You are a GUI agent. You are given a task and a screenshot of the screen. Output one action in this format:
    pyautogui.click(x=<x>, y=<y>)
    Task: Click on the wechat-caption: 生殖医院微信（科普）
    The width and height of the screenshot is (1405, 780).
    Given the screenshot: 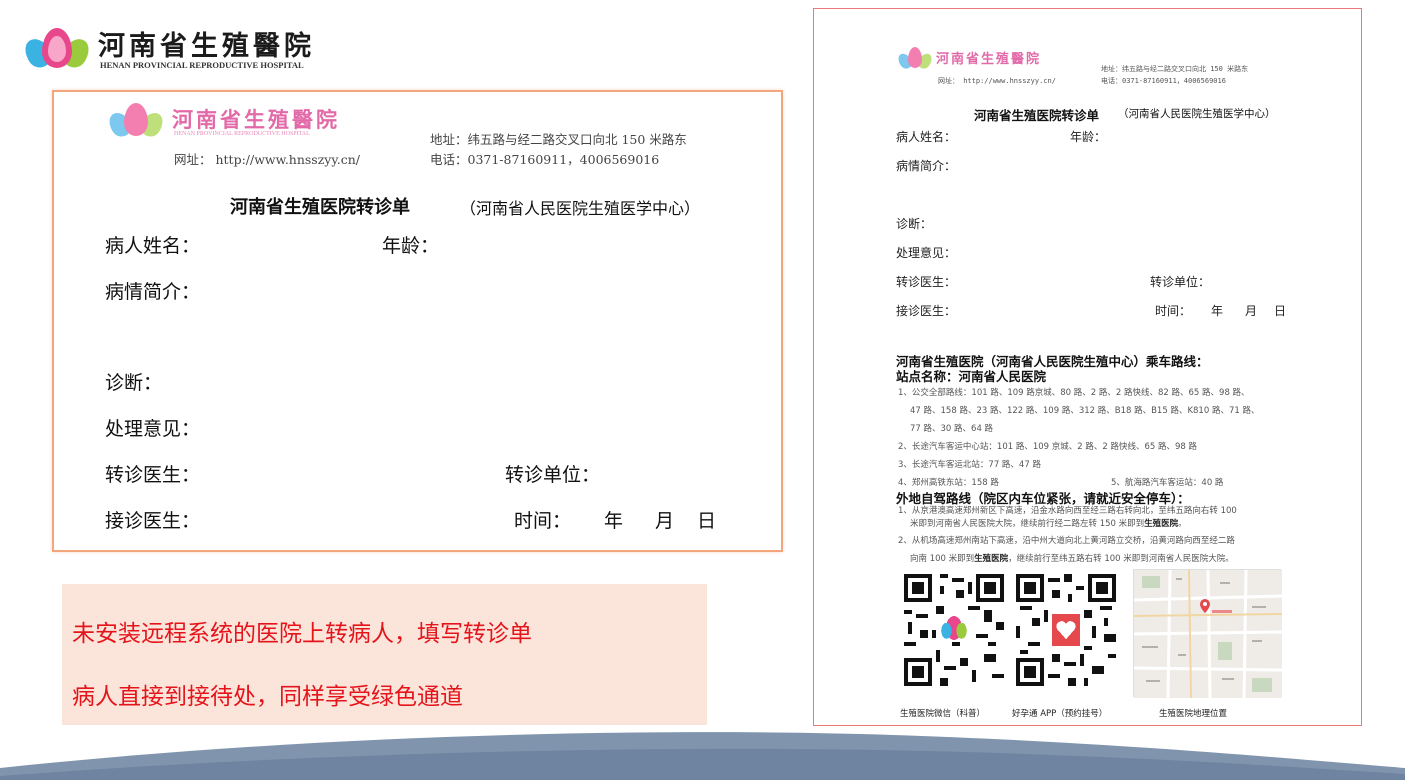 What is the action you would take?
    pyautogui.click(x=943, y=714)
    